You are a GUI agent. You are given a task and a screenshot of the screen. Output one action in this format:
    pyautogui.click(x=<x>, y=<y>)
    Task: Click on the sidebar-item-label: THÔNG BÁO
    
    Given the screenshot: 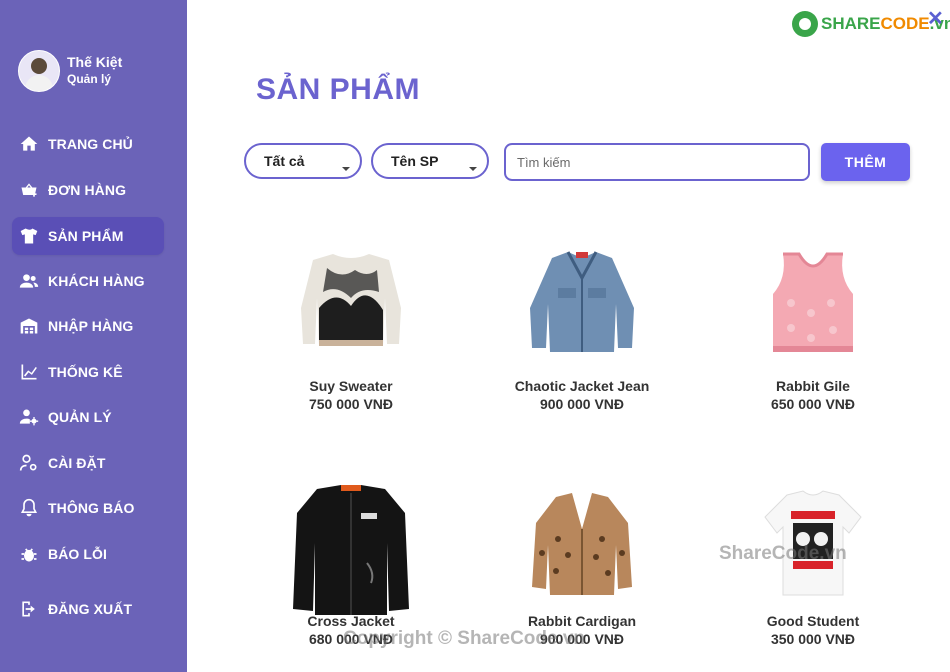 What is the action you would take?
    pyautogui.click(x=91, y=508)
    